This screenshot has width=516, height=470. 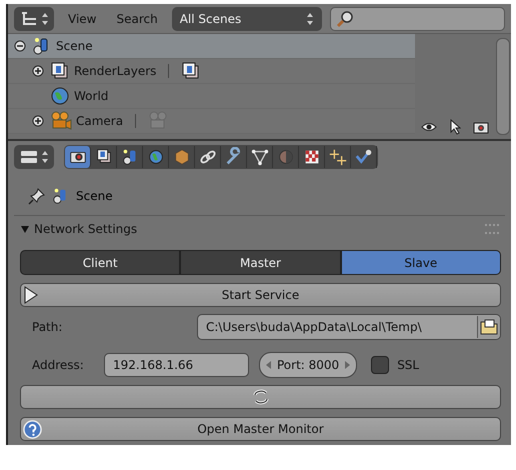 I want to click on item-label: World, so click(x=91, y=96).